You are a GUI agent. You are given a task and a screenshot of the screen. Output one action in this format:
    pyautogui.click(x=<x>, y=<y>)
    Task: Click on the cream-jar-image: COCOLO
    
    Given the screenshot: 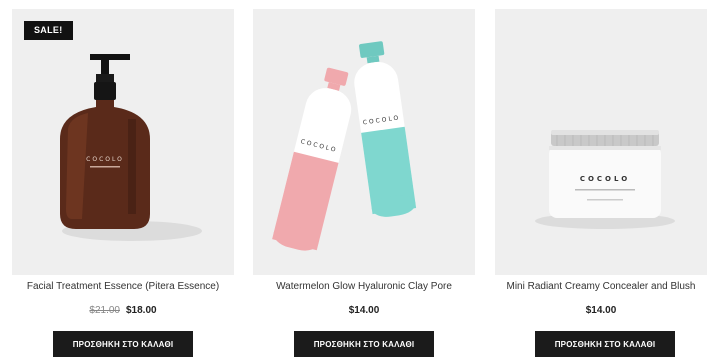 What is the action you would take?
    pyautogui.click(x=605, y=179)
    